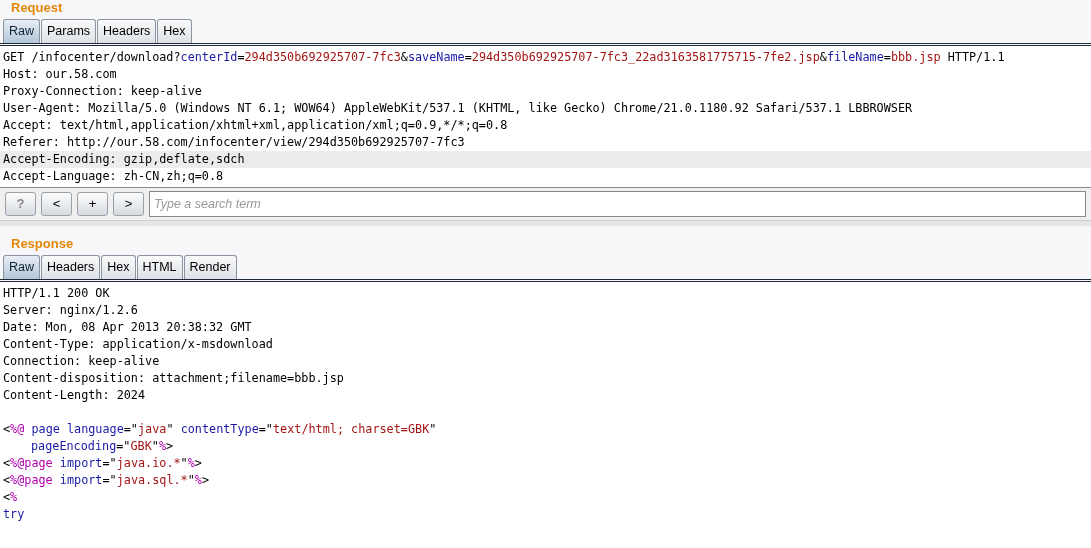 The height and width of the screenshot is (548, 1091). What do you see at coordinates (56, 293) in the screenshot?
I see `code-line: HTTP/1.1 200 OK` at bounding box center [56, 293].